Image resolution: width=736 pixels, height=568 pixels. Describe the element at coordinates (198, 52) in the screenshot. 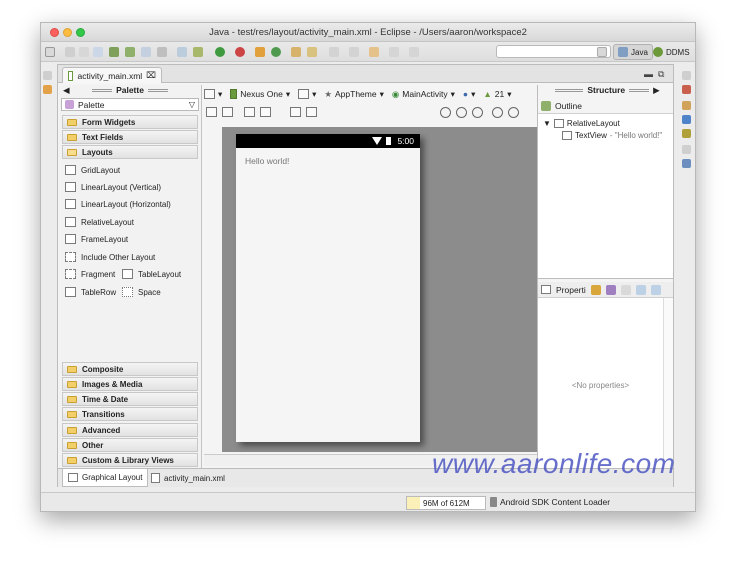

I see `debug-icon` at that location.